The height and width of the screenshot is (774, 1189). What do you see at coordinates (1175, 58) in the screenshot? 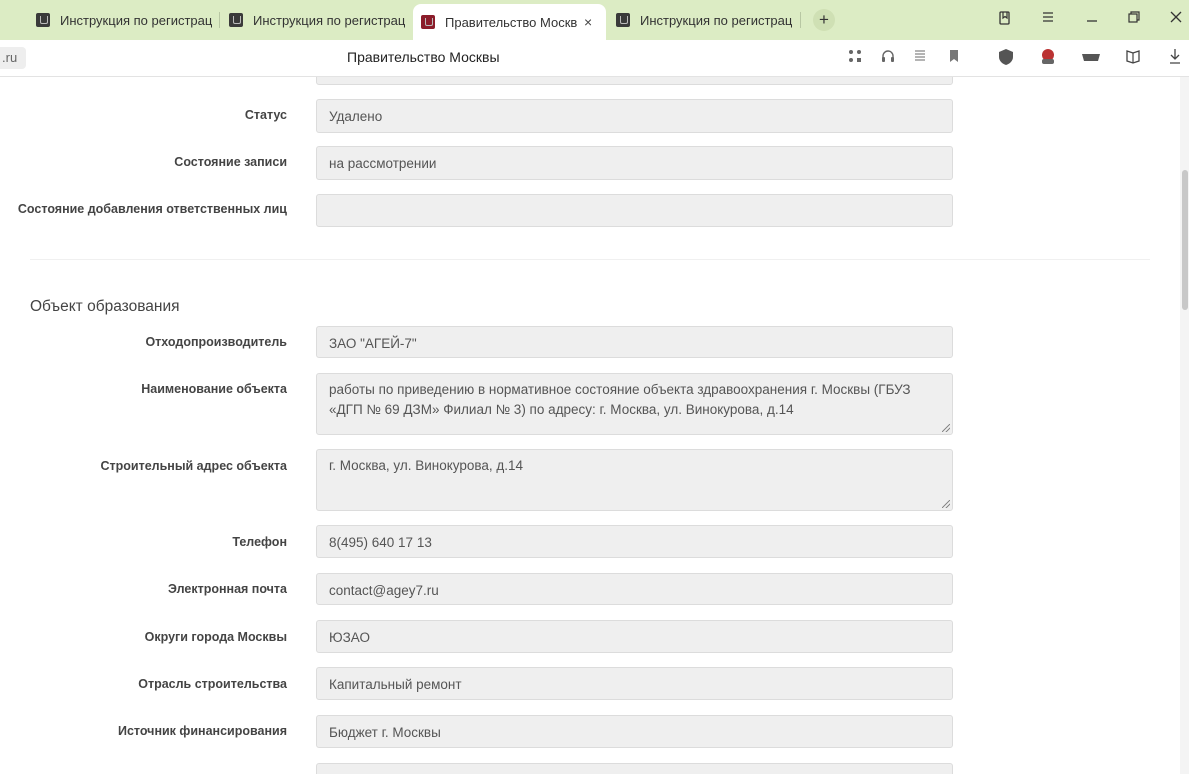
I see `download-icon` at bounding box center [1175, 58].